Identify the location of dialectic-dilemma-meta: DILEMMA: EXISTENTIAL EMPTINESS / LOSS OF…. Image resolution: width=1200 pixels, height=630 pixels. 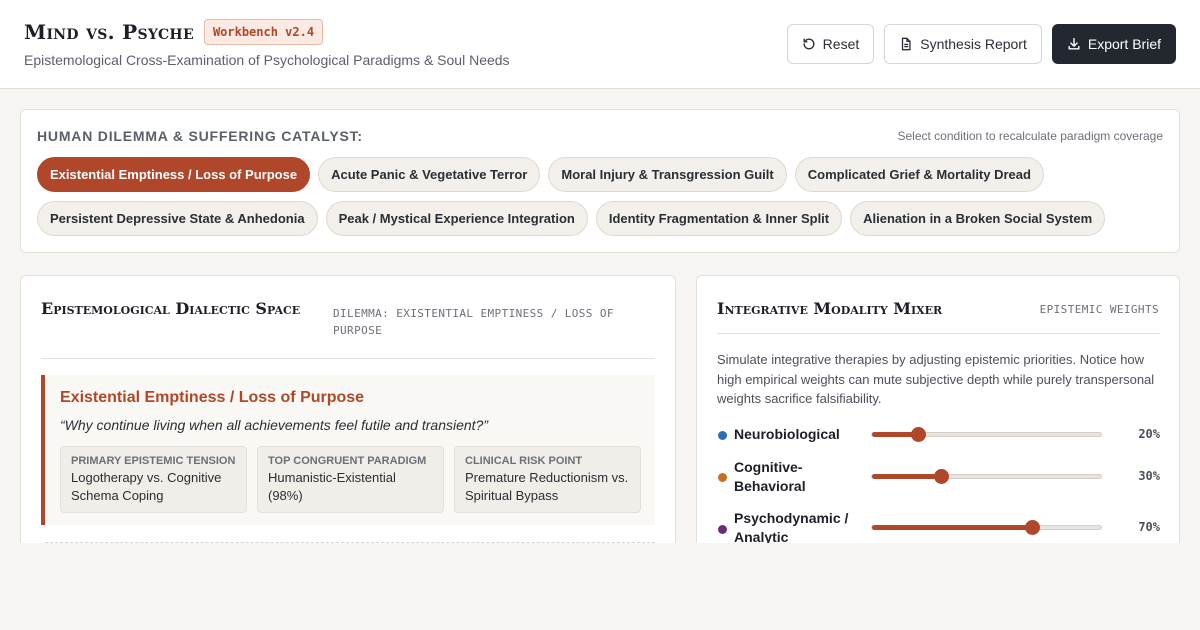
(473, 322).